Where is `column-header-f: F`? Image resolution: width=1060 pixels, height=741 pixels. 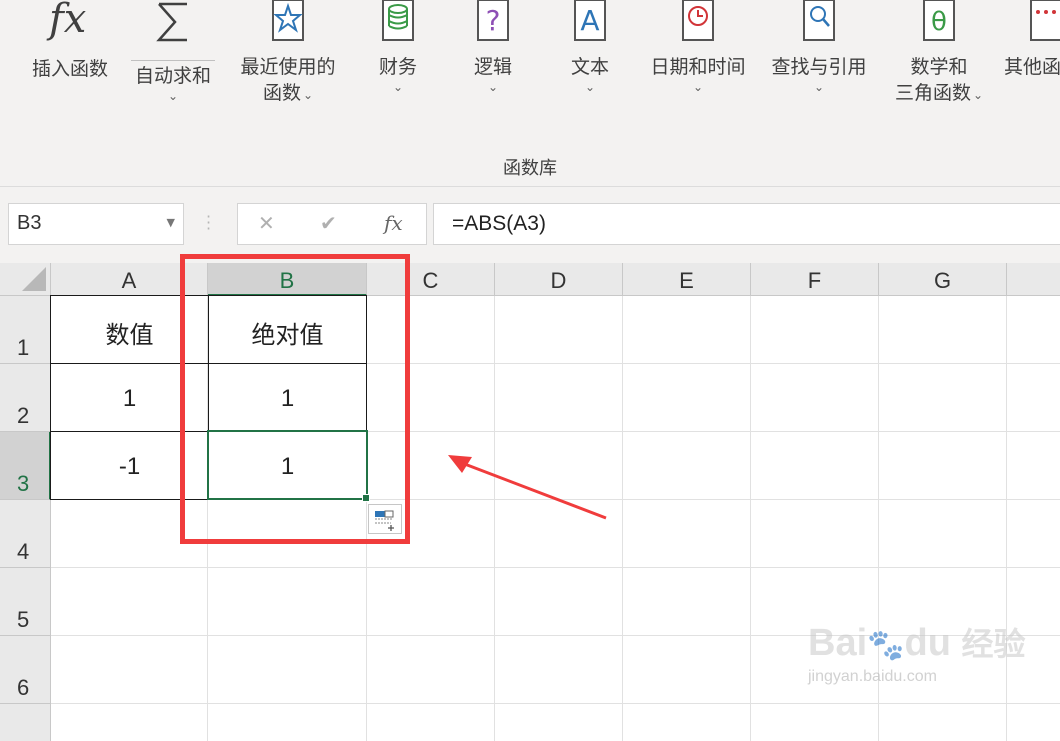 column-header-f: F is located at coordinates (815, 279).